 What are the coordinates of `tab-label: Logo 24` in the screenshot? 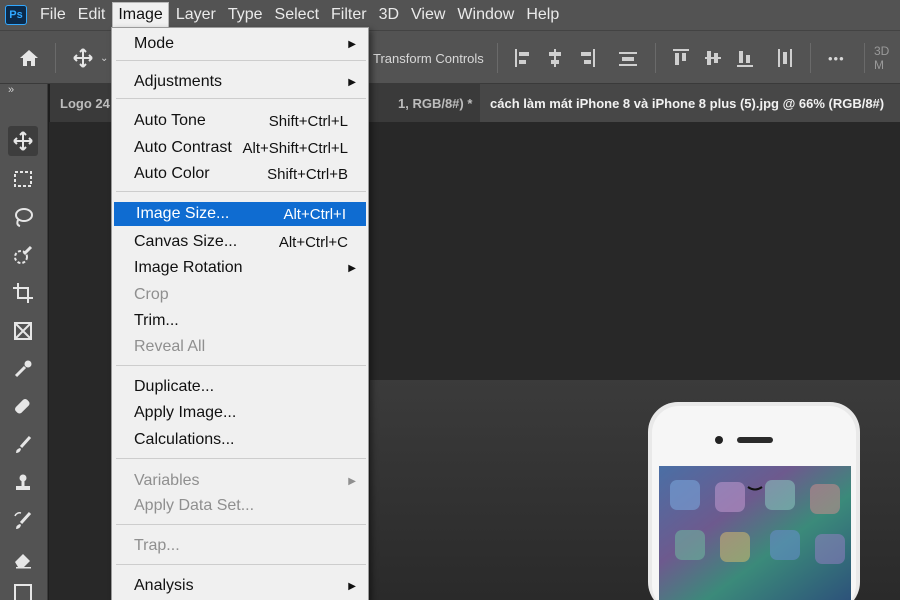 It's located at (85, 103).